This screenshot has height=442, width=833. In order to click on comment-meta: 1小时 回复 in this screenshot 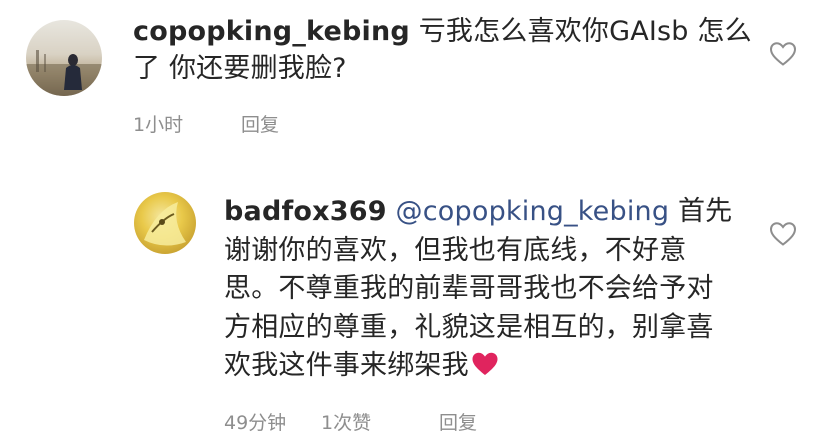, I will do `click(206, 123)`.